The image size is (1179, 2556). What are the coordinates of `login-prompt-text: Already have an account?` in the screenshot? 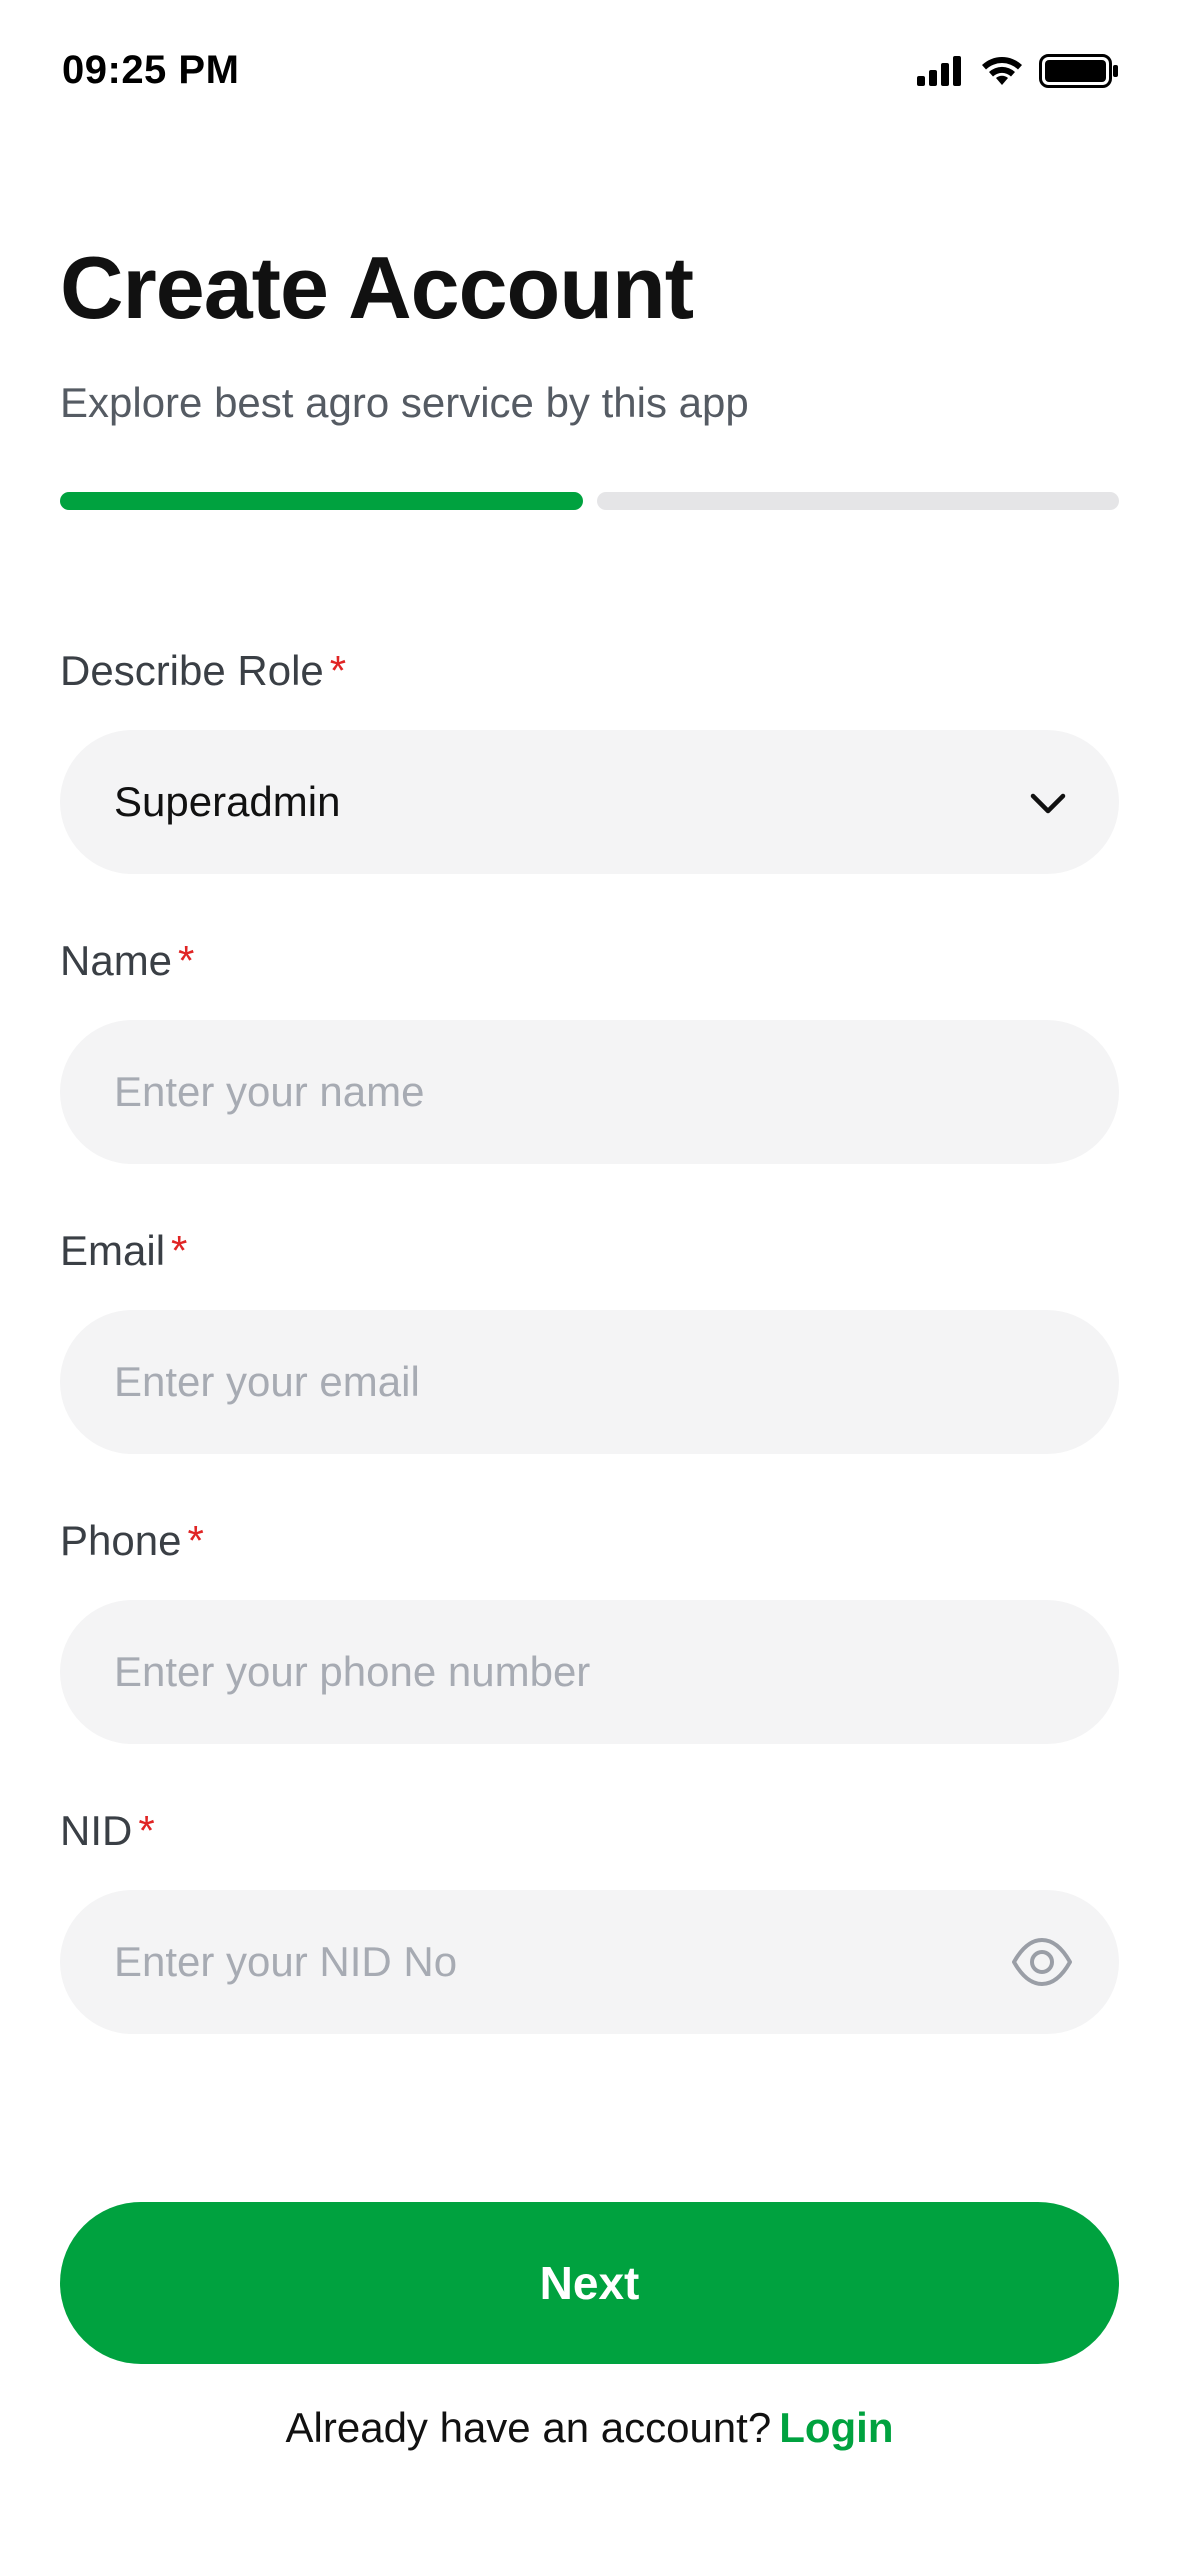 It's located at (528, 2427).